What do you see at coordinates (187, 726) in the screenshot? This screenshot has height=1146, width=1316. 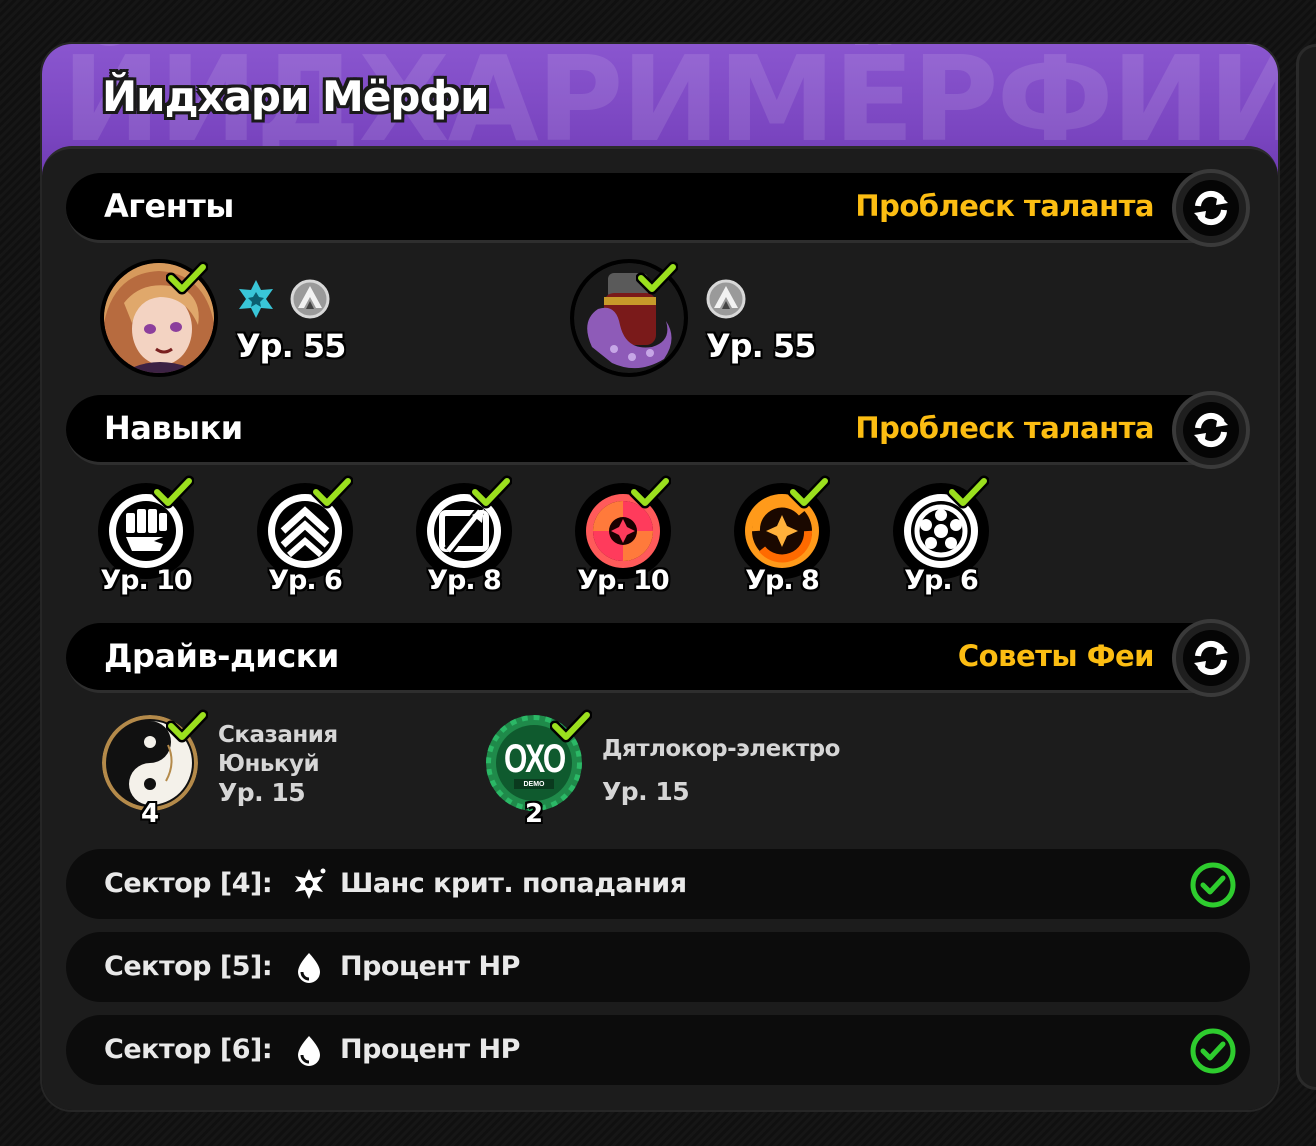 I see `disc-1-check-icon` at bounding box center [187, 726].